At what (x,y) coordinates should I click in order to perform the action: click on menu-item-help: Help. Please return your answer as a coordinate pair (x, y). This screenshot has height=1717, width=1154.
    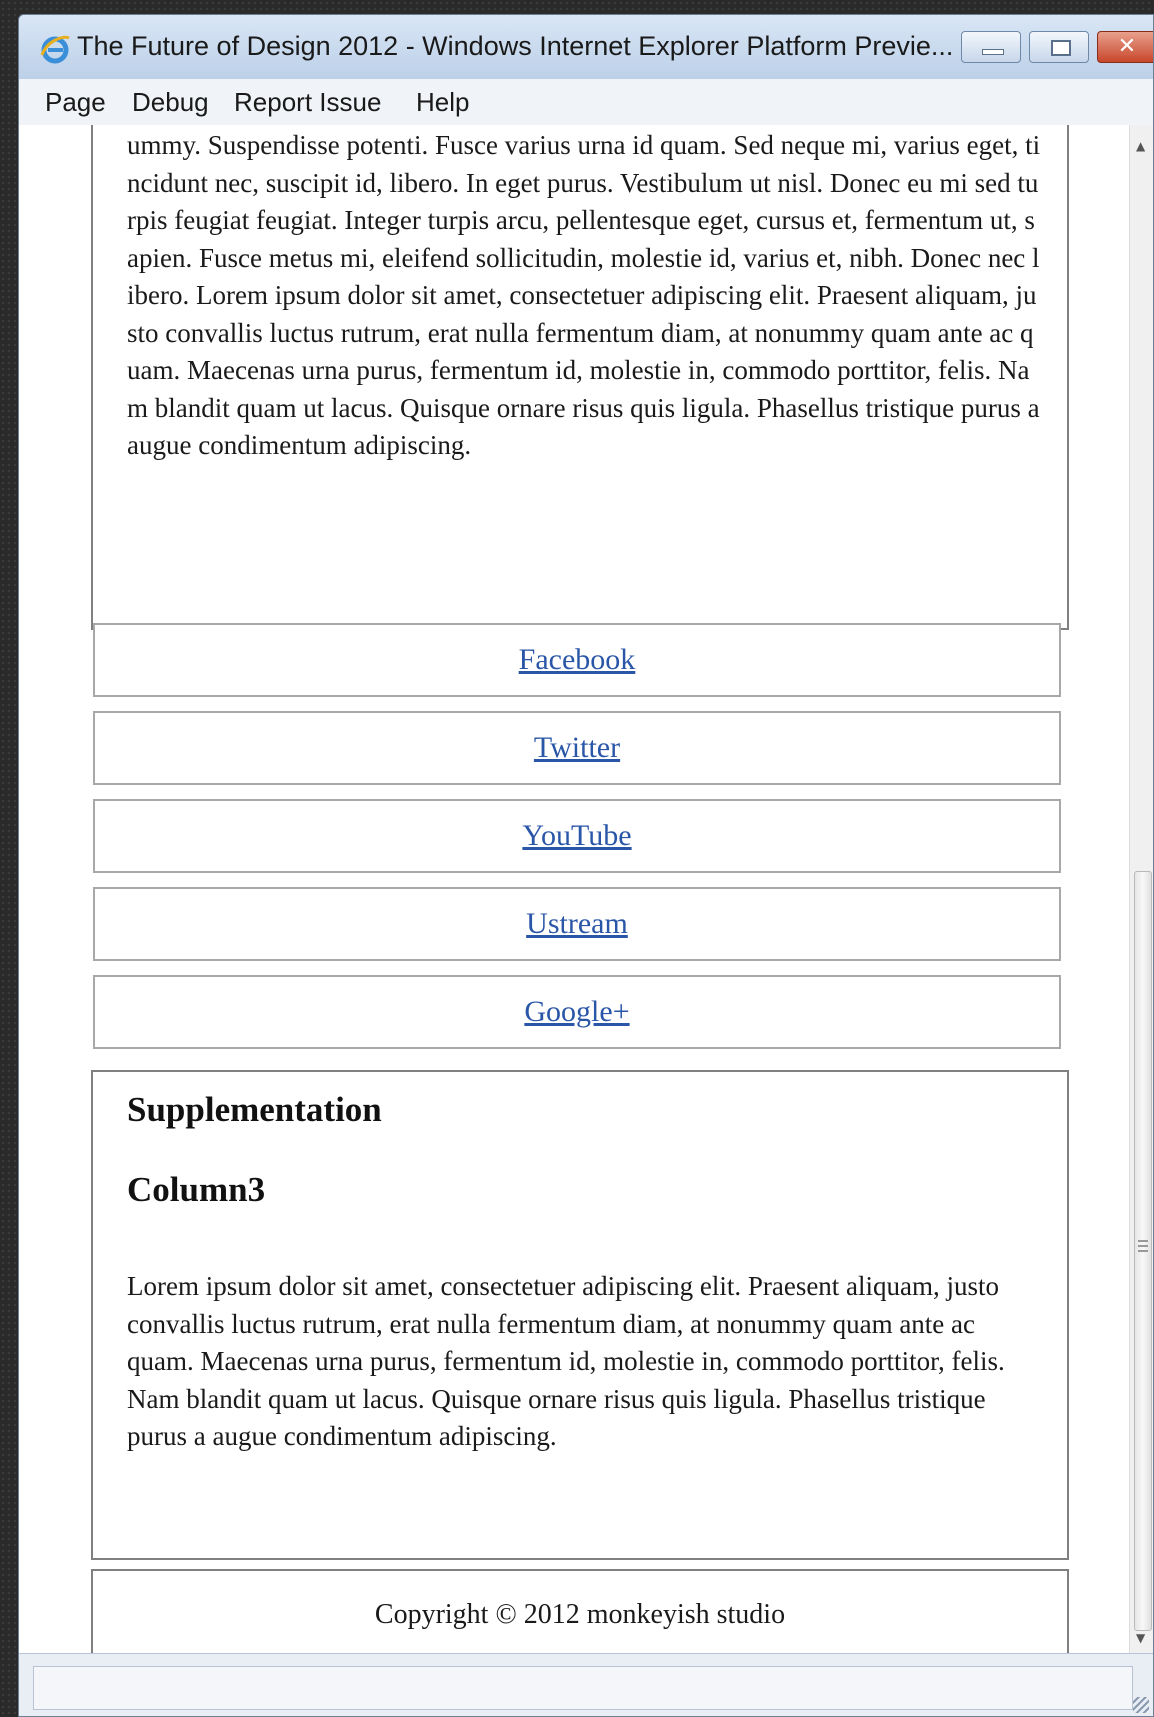
    Looking at the image, I should click on (442, 102).